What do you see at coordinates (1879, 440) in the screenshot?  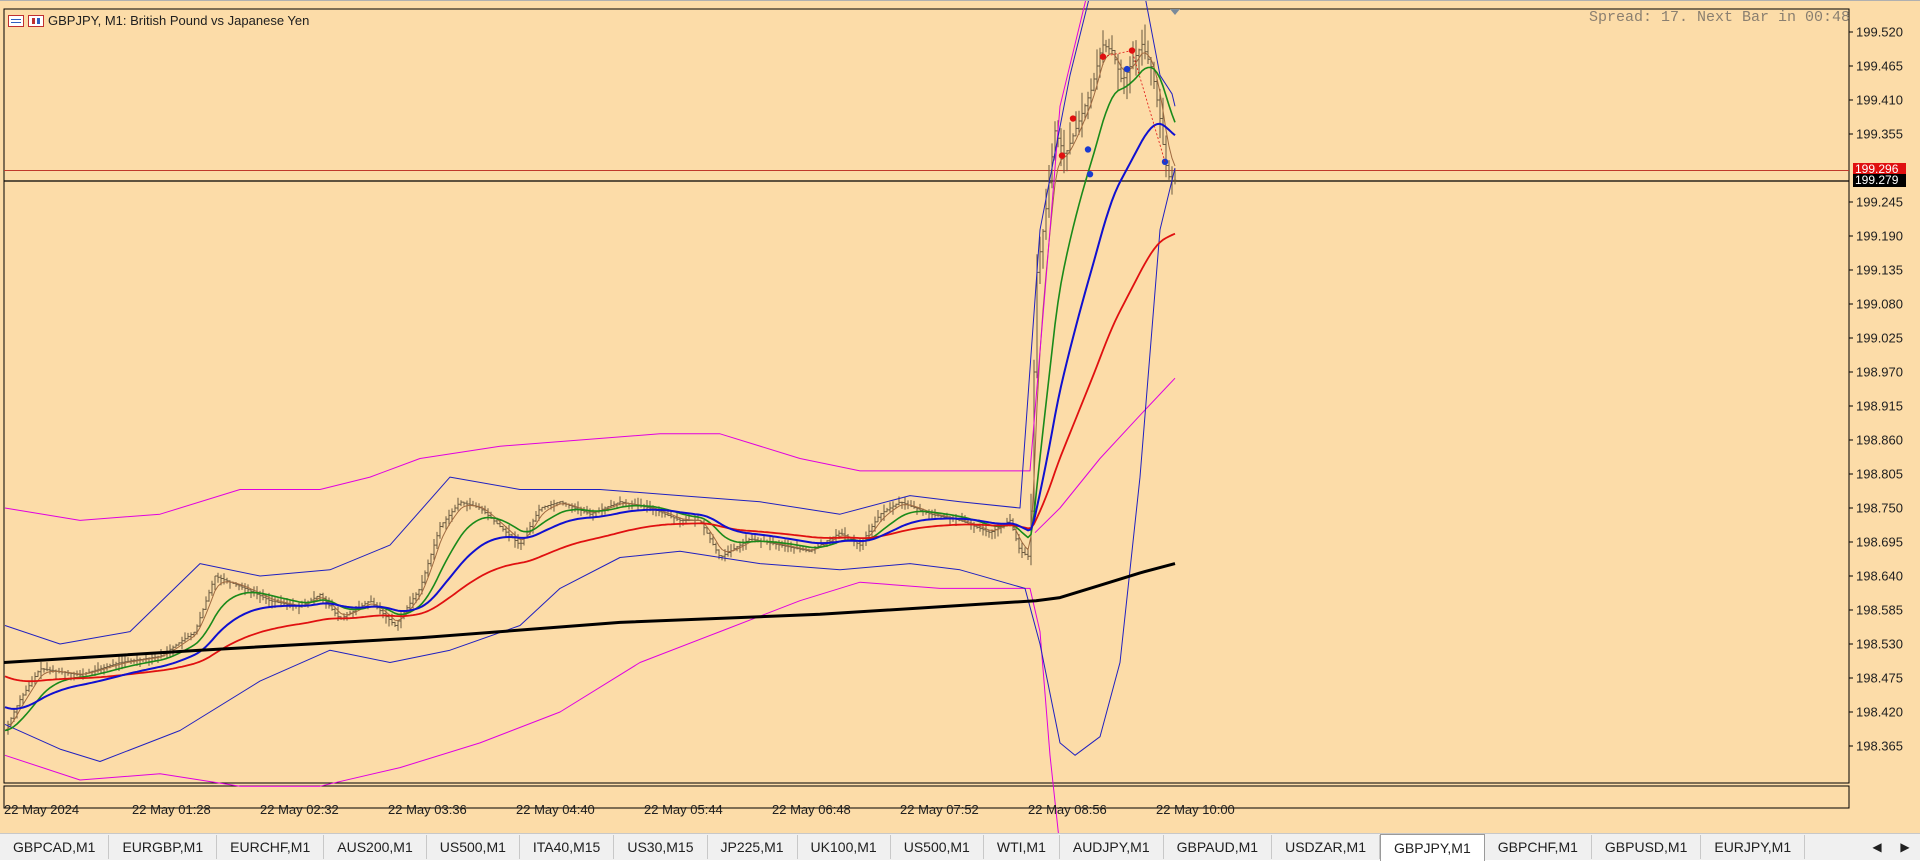 I see `price-tick-label: 198.860` at bounding box center [1879, 440].